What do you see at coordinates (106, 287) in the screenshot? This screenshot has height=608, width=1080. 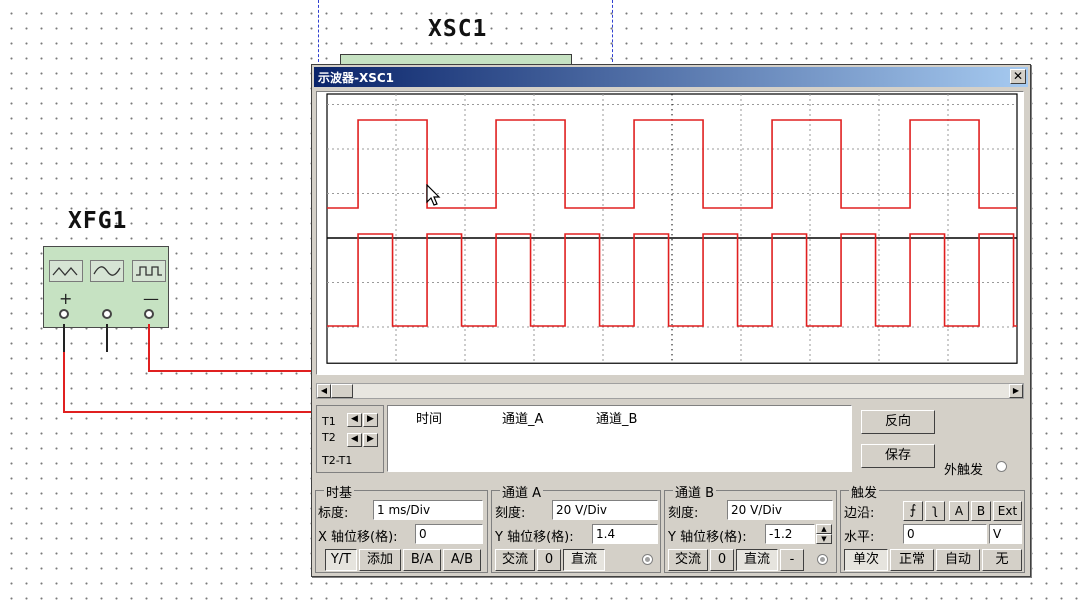 I see `xfg1-function-generator-symbol: + —` at bounding box center [106, 287].